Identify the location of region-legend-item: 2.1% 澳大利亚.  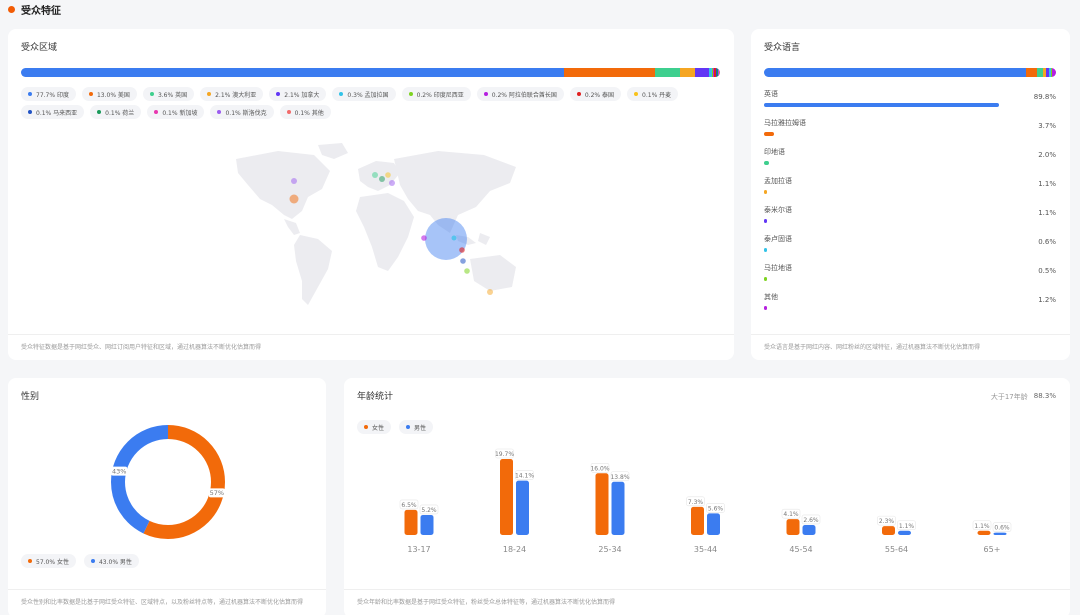
(232, 94).